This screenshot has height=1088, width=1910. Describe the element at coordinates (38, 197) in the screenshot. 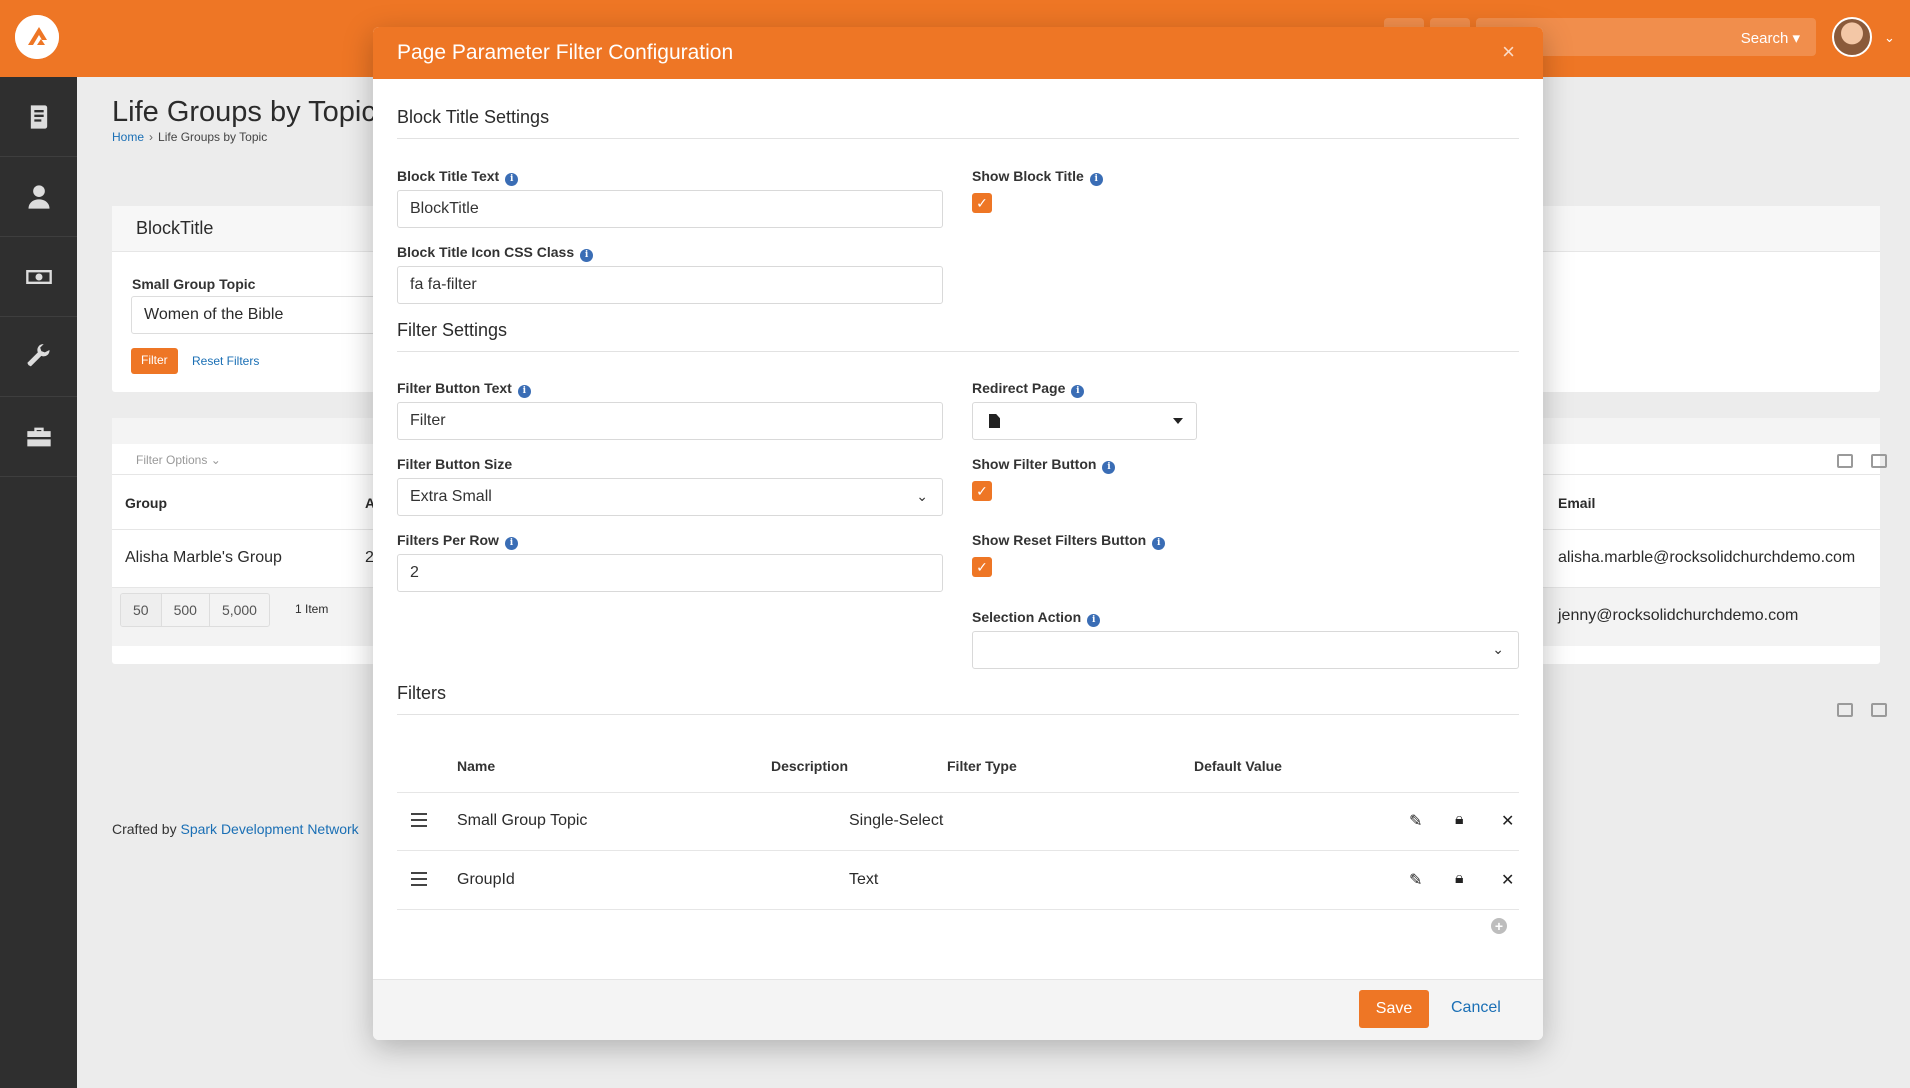

I see `nav-item-people` at that location.